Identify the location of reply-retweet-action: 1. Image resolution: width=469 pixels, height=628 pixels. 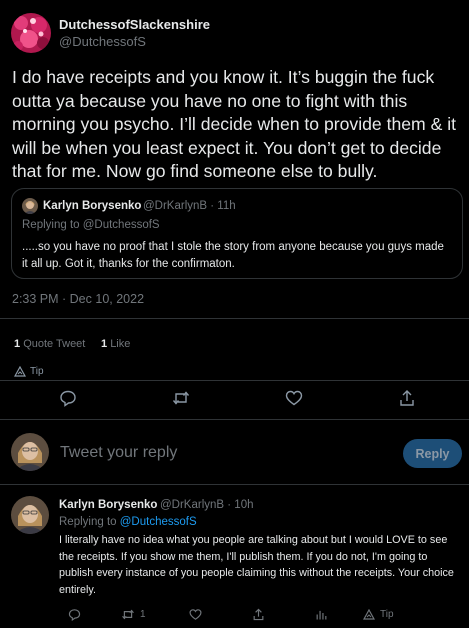
(133, 614).